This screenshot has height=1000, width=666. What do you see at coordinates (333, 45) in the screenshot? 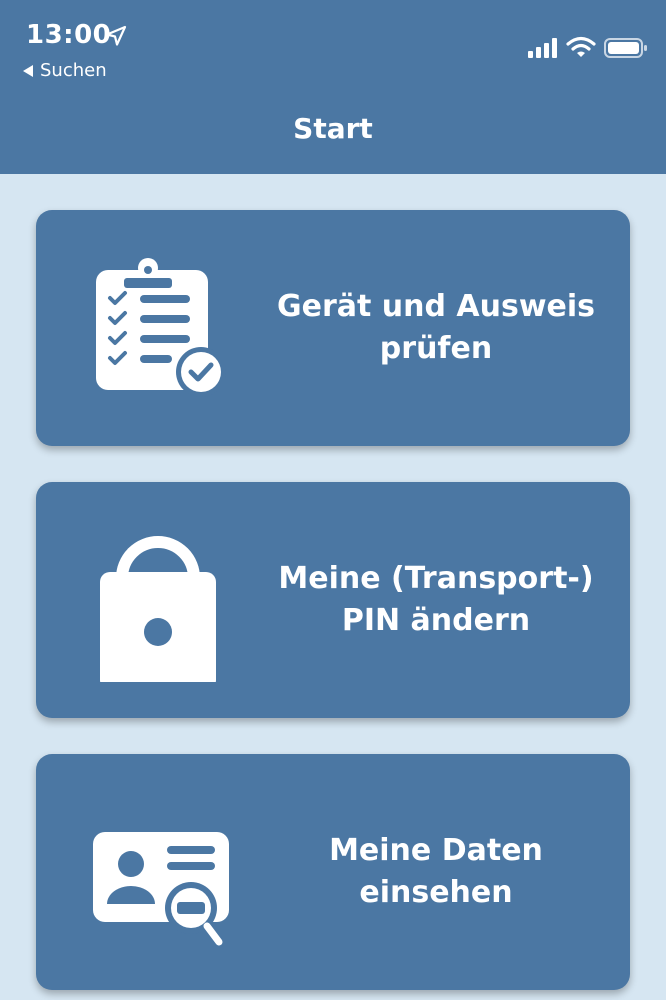
I see `status-bar: 13:00 Suchen` at bounding box center [333, 45].